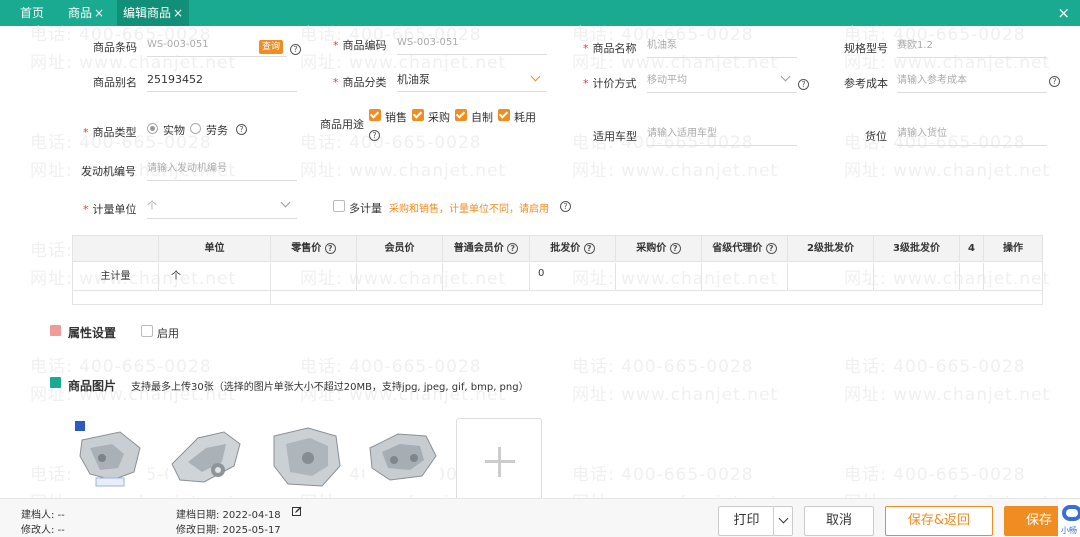  Describe the element at coordinates (504, 115) in the screenshot. I see `usage-consume-checkbox` at that location.